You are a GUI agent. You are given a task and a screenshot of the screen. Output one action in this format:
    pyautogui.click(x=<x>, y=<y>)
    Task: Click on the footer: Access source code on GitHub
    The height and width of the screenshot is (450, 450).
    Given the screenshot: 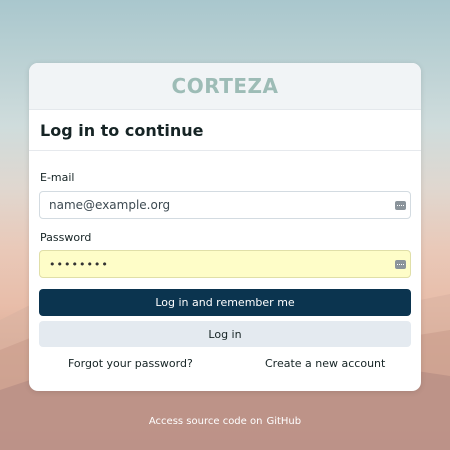 What is the action you would take?
    pyautogui.click(x=225, y=421)
    